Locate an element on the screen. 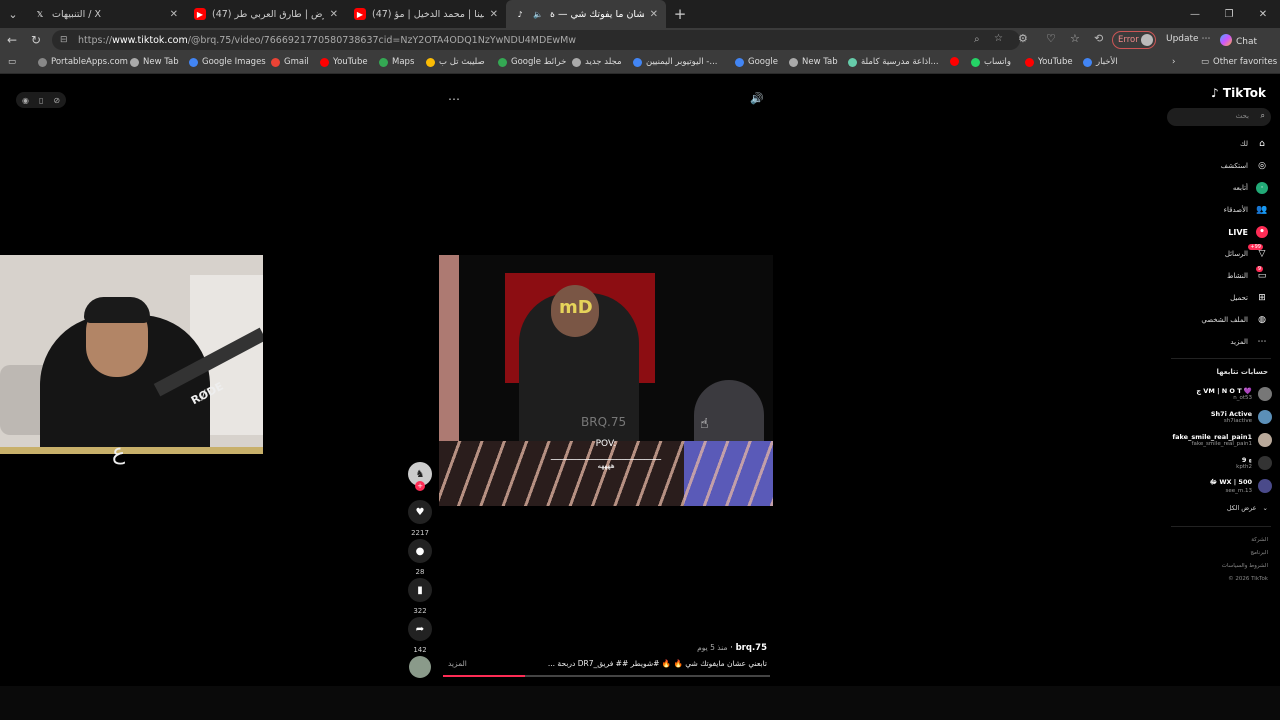  browser-tab-active: ♪ 🔈 تابعني عشان ما يفوتك شي — ة… ✕ is located at coordinates (586, 14).